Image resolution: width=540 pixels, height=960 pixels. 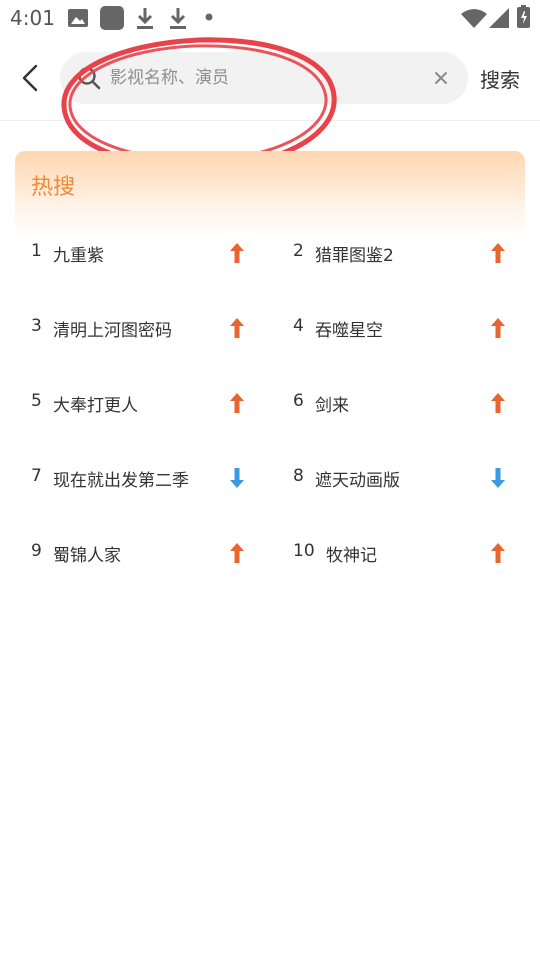 I want to click on hot-search-rank: 6, so click(x=298, y=401).